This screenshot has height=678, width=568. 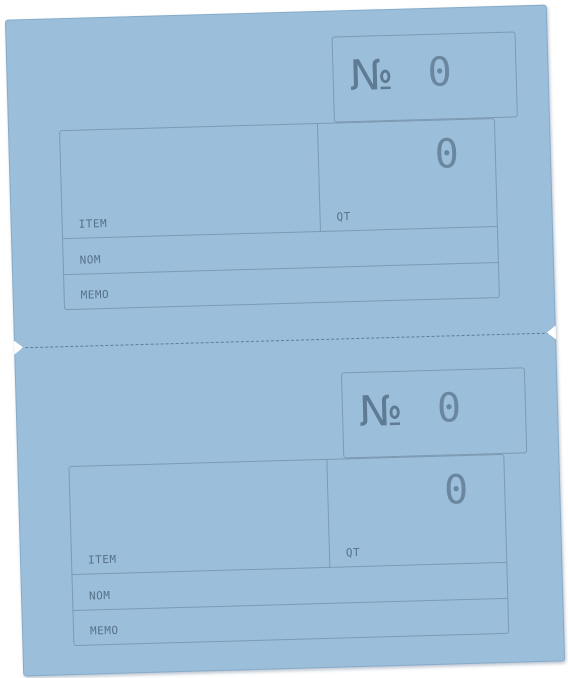 I want to click on perforation-notch-right, so click(x=551, y=332).